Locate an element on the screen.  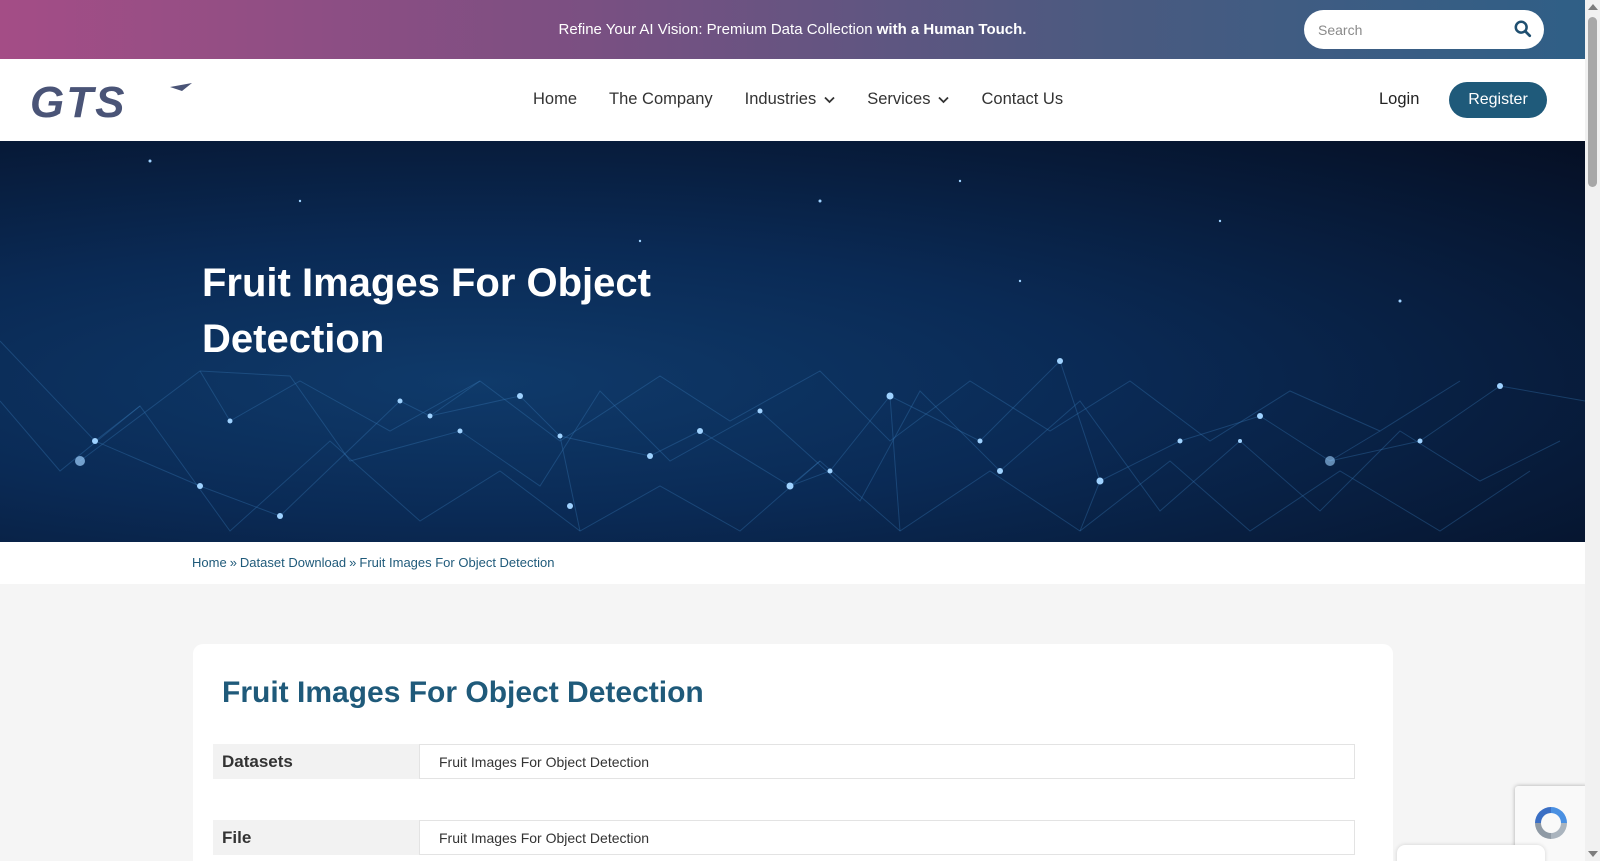
nav-item-services: Services is located at coordinates (908, 99).